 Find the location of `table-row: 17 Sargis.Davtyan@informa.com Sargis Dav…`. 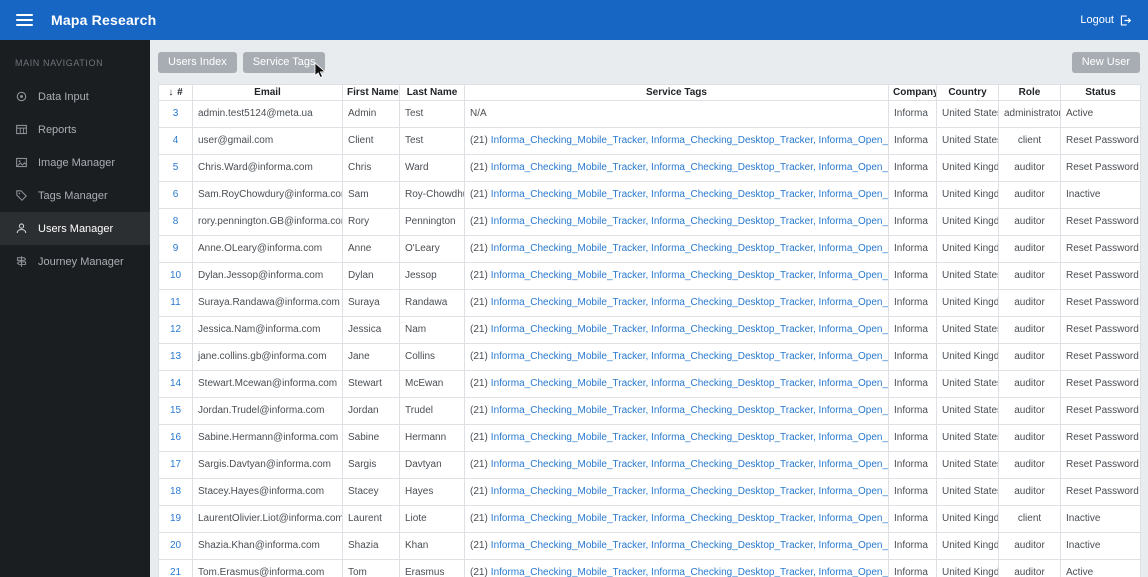

table-row: 17 Sargis.Davtyan@informa.com Sargis Dav… is located at coordinates (649, 465).